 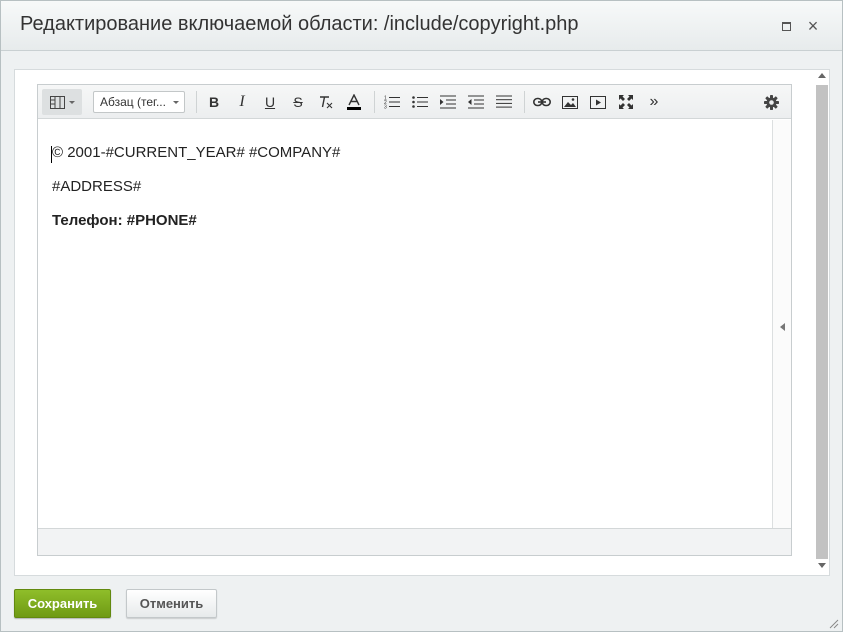 I want to click on indent-button, so click(x=448, y=102).